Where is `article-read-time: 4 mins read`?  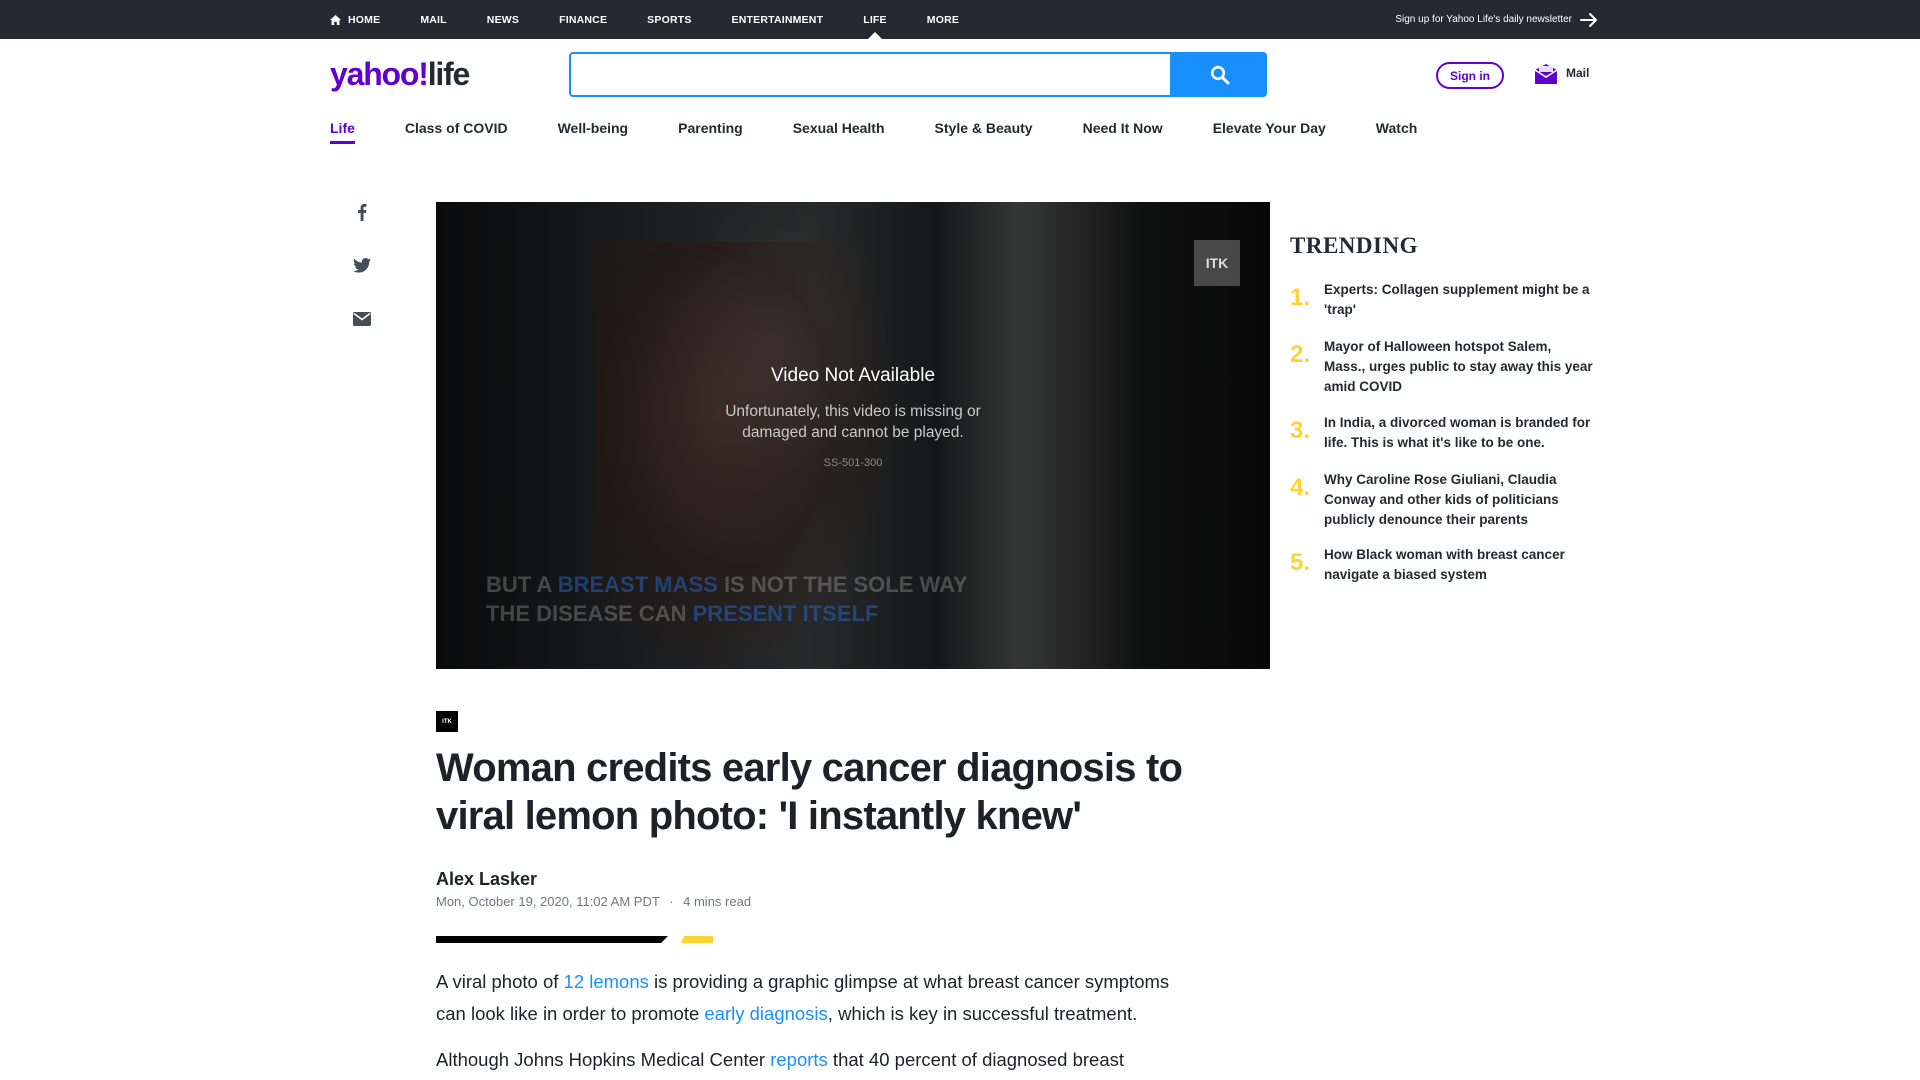 article-read-time: 4 mins read is located at coordinates (717, 901).